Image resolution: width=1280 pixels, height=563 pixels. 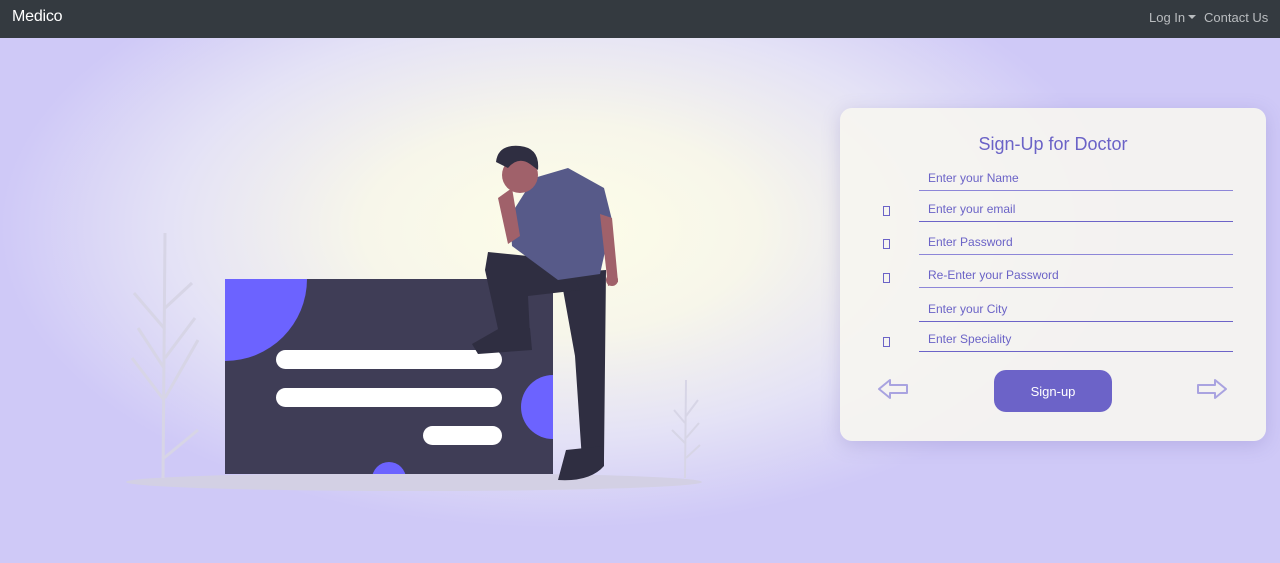 I want to click on speciality-field, so click(x=1076, y=340).